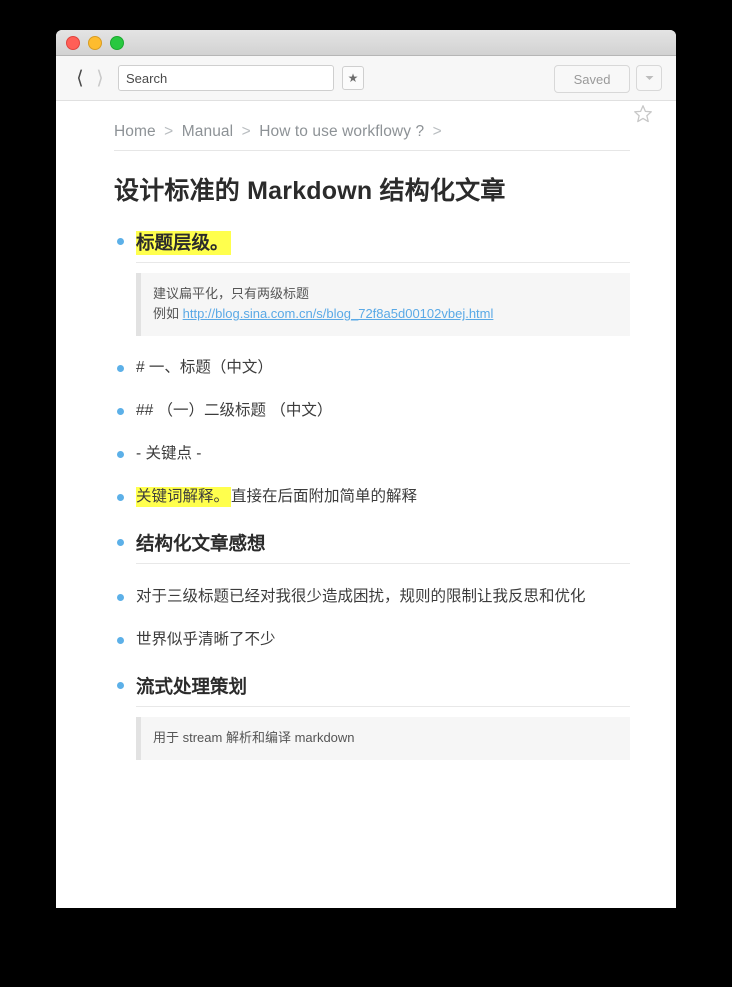 Image resolution: width=732 pixels, height=987 pixels. I want to click on highlighted-text: 标题层级。, so click(183, 243).